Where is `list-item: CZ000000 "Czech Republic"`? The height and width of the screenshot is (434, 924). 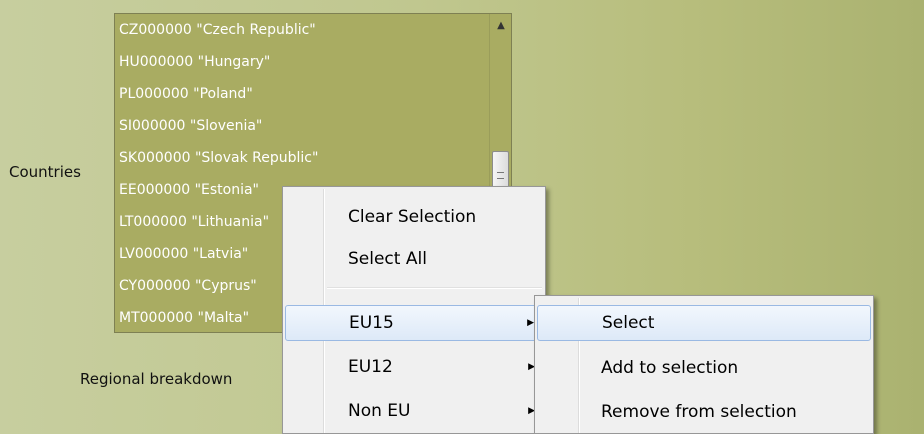
list-item: CZ000000 "Czech Republic" is located at coordinates (313, 30).